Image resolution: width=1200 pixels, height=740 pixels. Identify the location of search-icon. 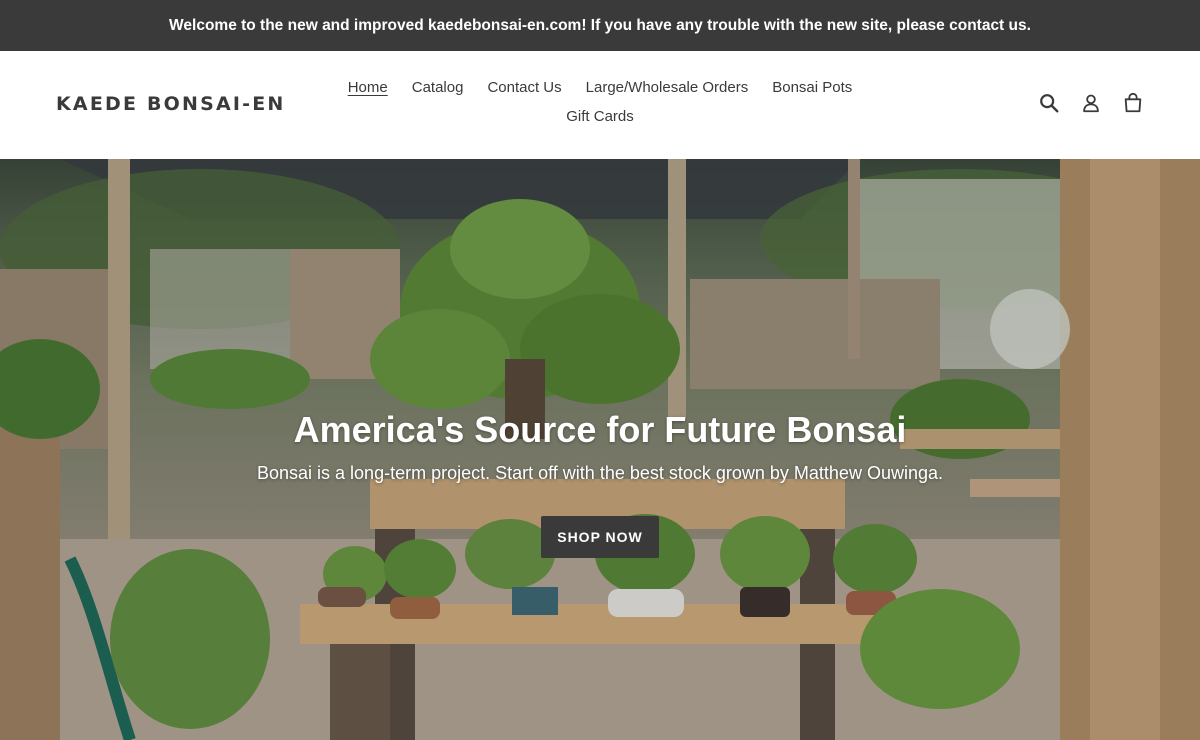
(1049, 103).